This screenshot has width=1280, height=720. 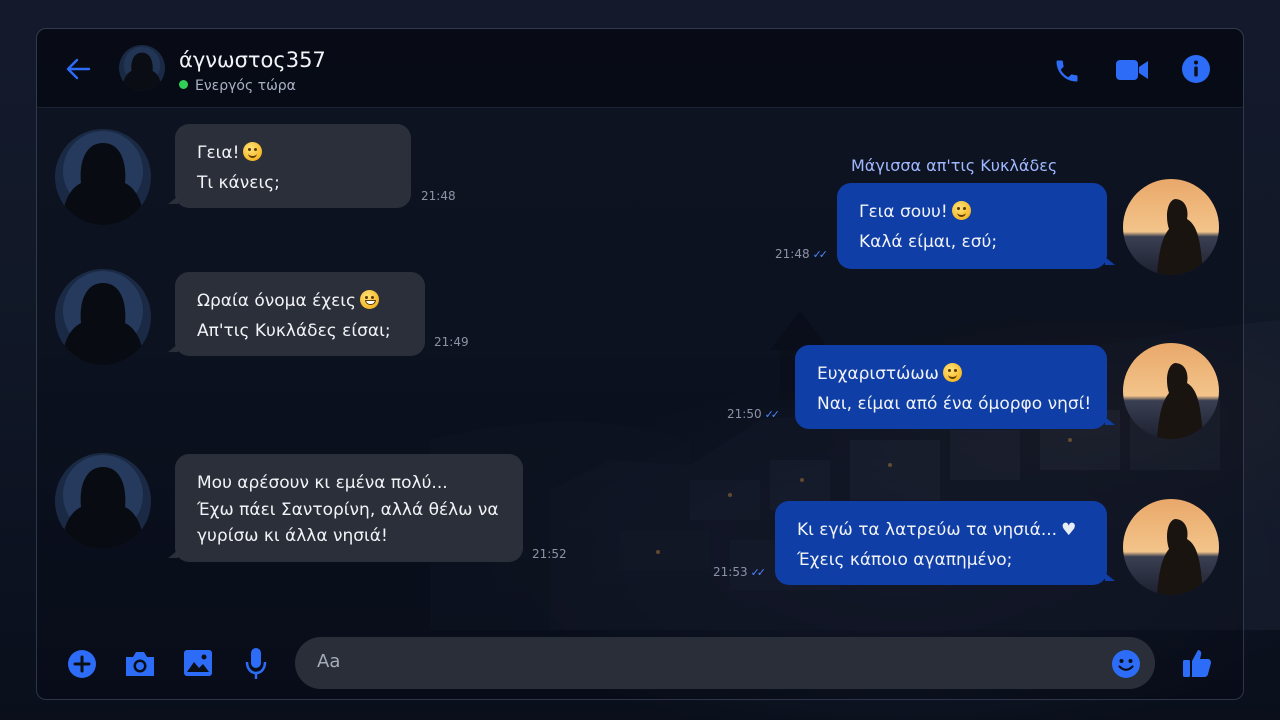 I want to click on contact-name: άγνωστος357, so click(x=252, y=60).